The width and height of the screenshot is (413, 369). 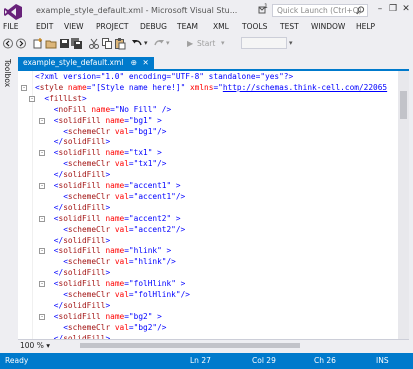 I want to click on code-line: <solidFill name="tx1" >, so click(x=108, y=153).